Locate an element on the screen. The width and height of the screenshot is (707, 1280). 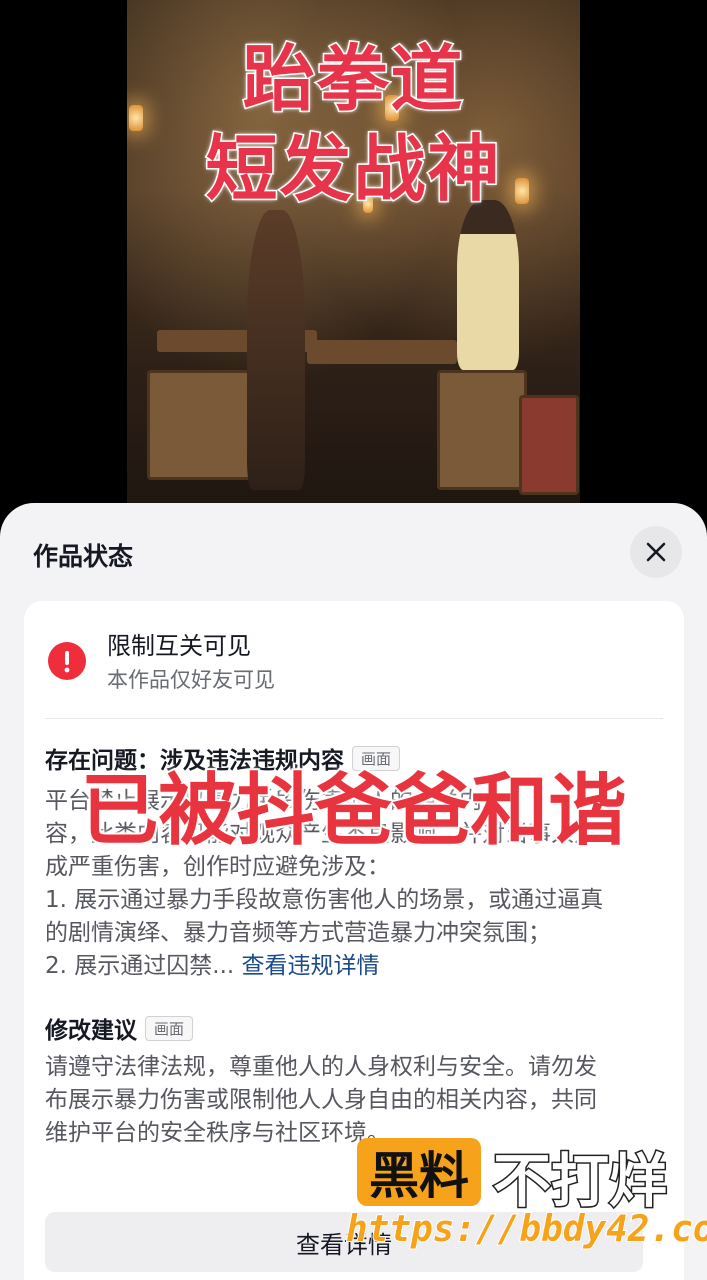
table-decor is located at coordinates (382, 352).